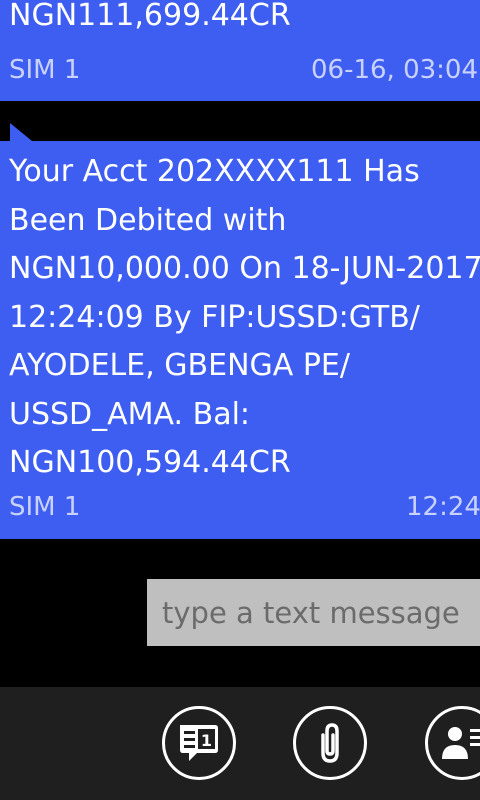 The width and height of the screenshot is (480, 800). I want to click on contact-card-button, so click(452, 743).